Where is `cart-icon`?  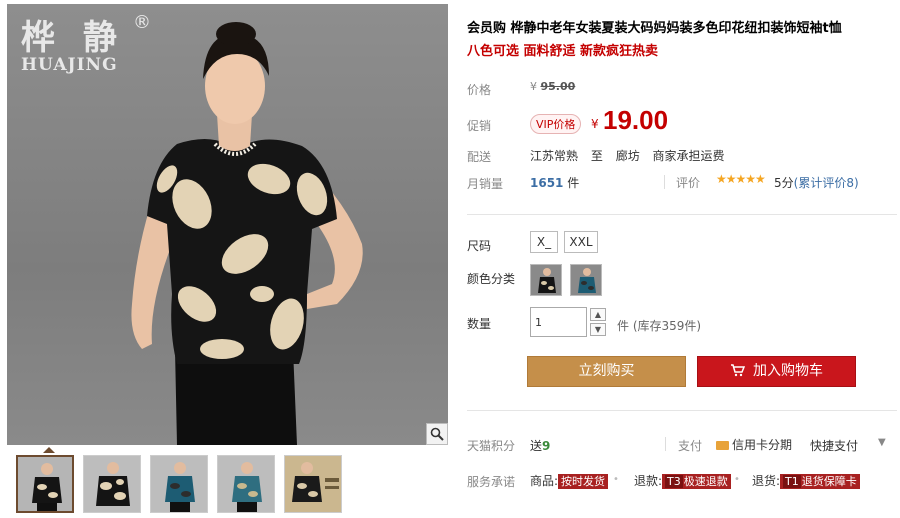
cart-icon is located at coordinates (738, 370).